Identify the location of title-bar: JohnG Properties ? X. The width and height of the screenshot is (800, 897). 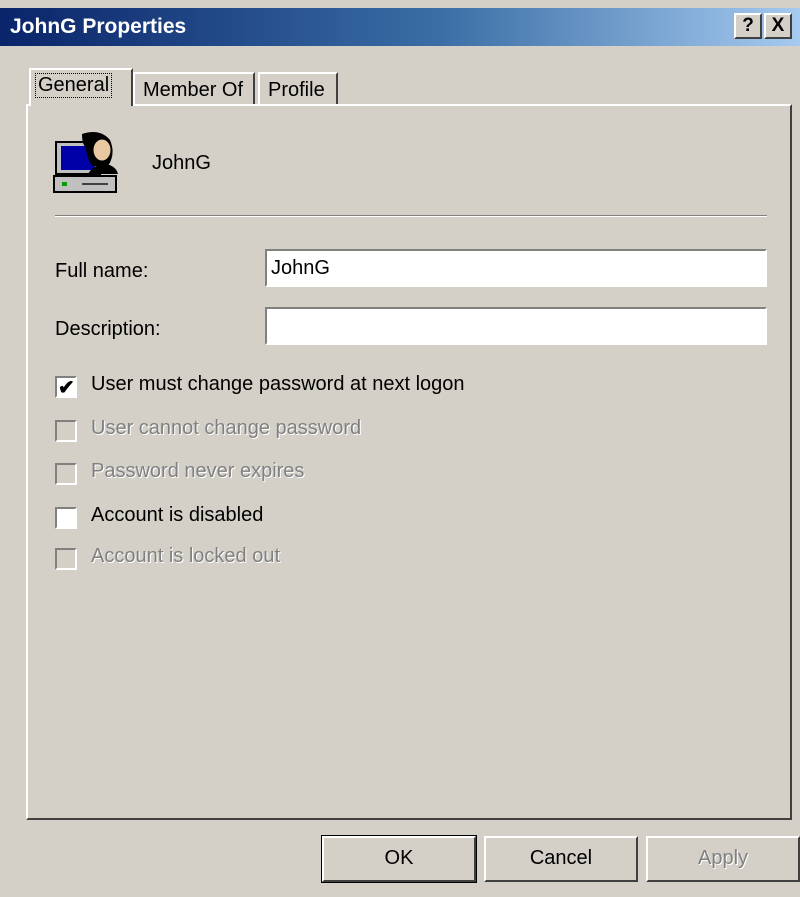
(400, 27).